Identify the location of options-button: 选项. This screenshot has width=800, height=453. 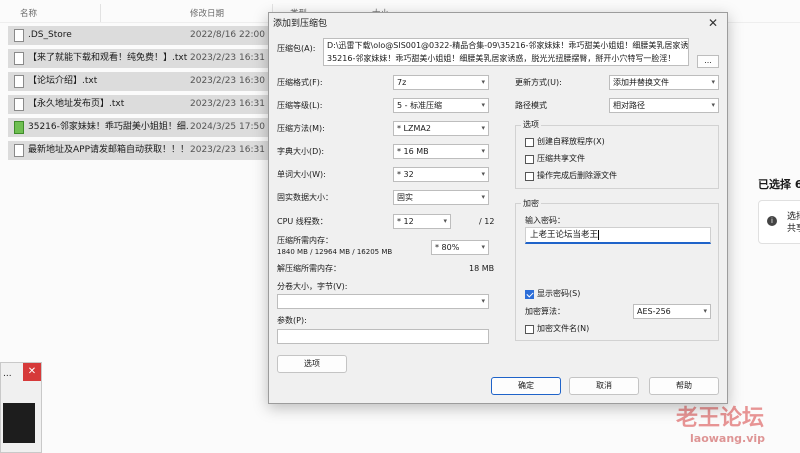
(312, 364).